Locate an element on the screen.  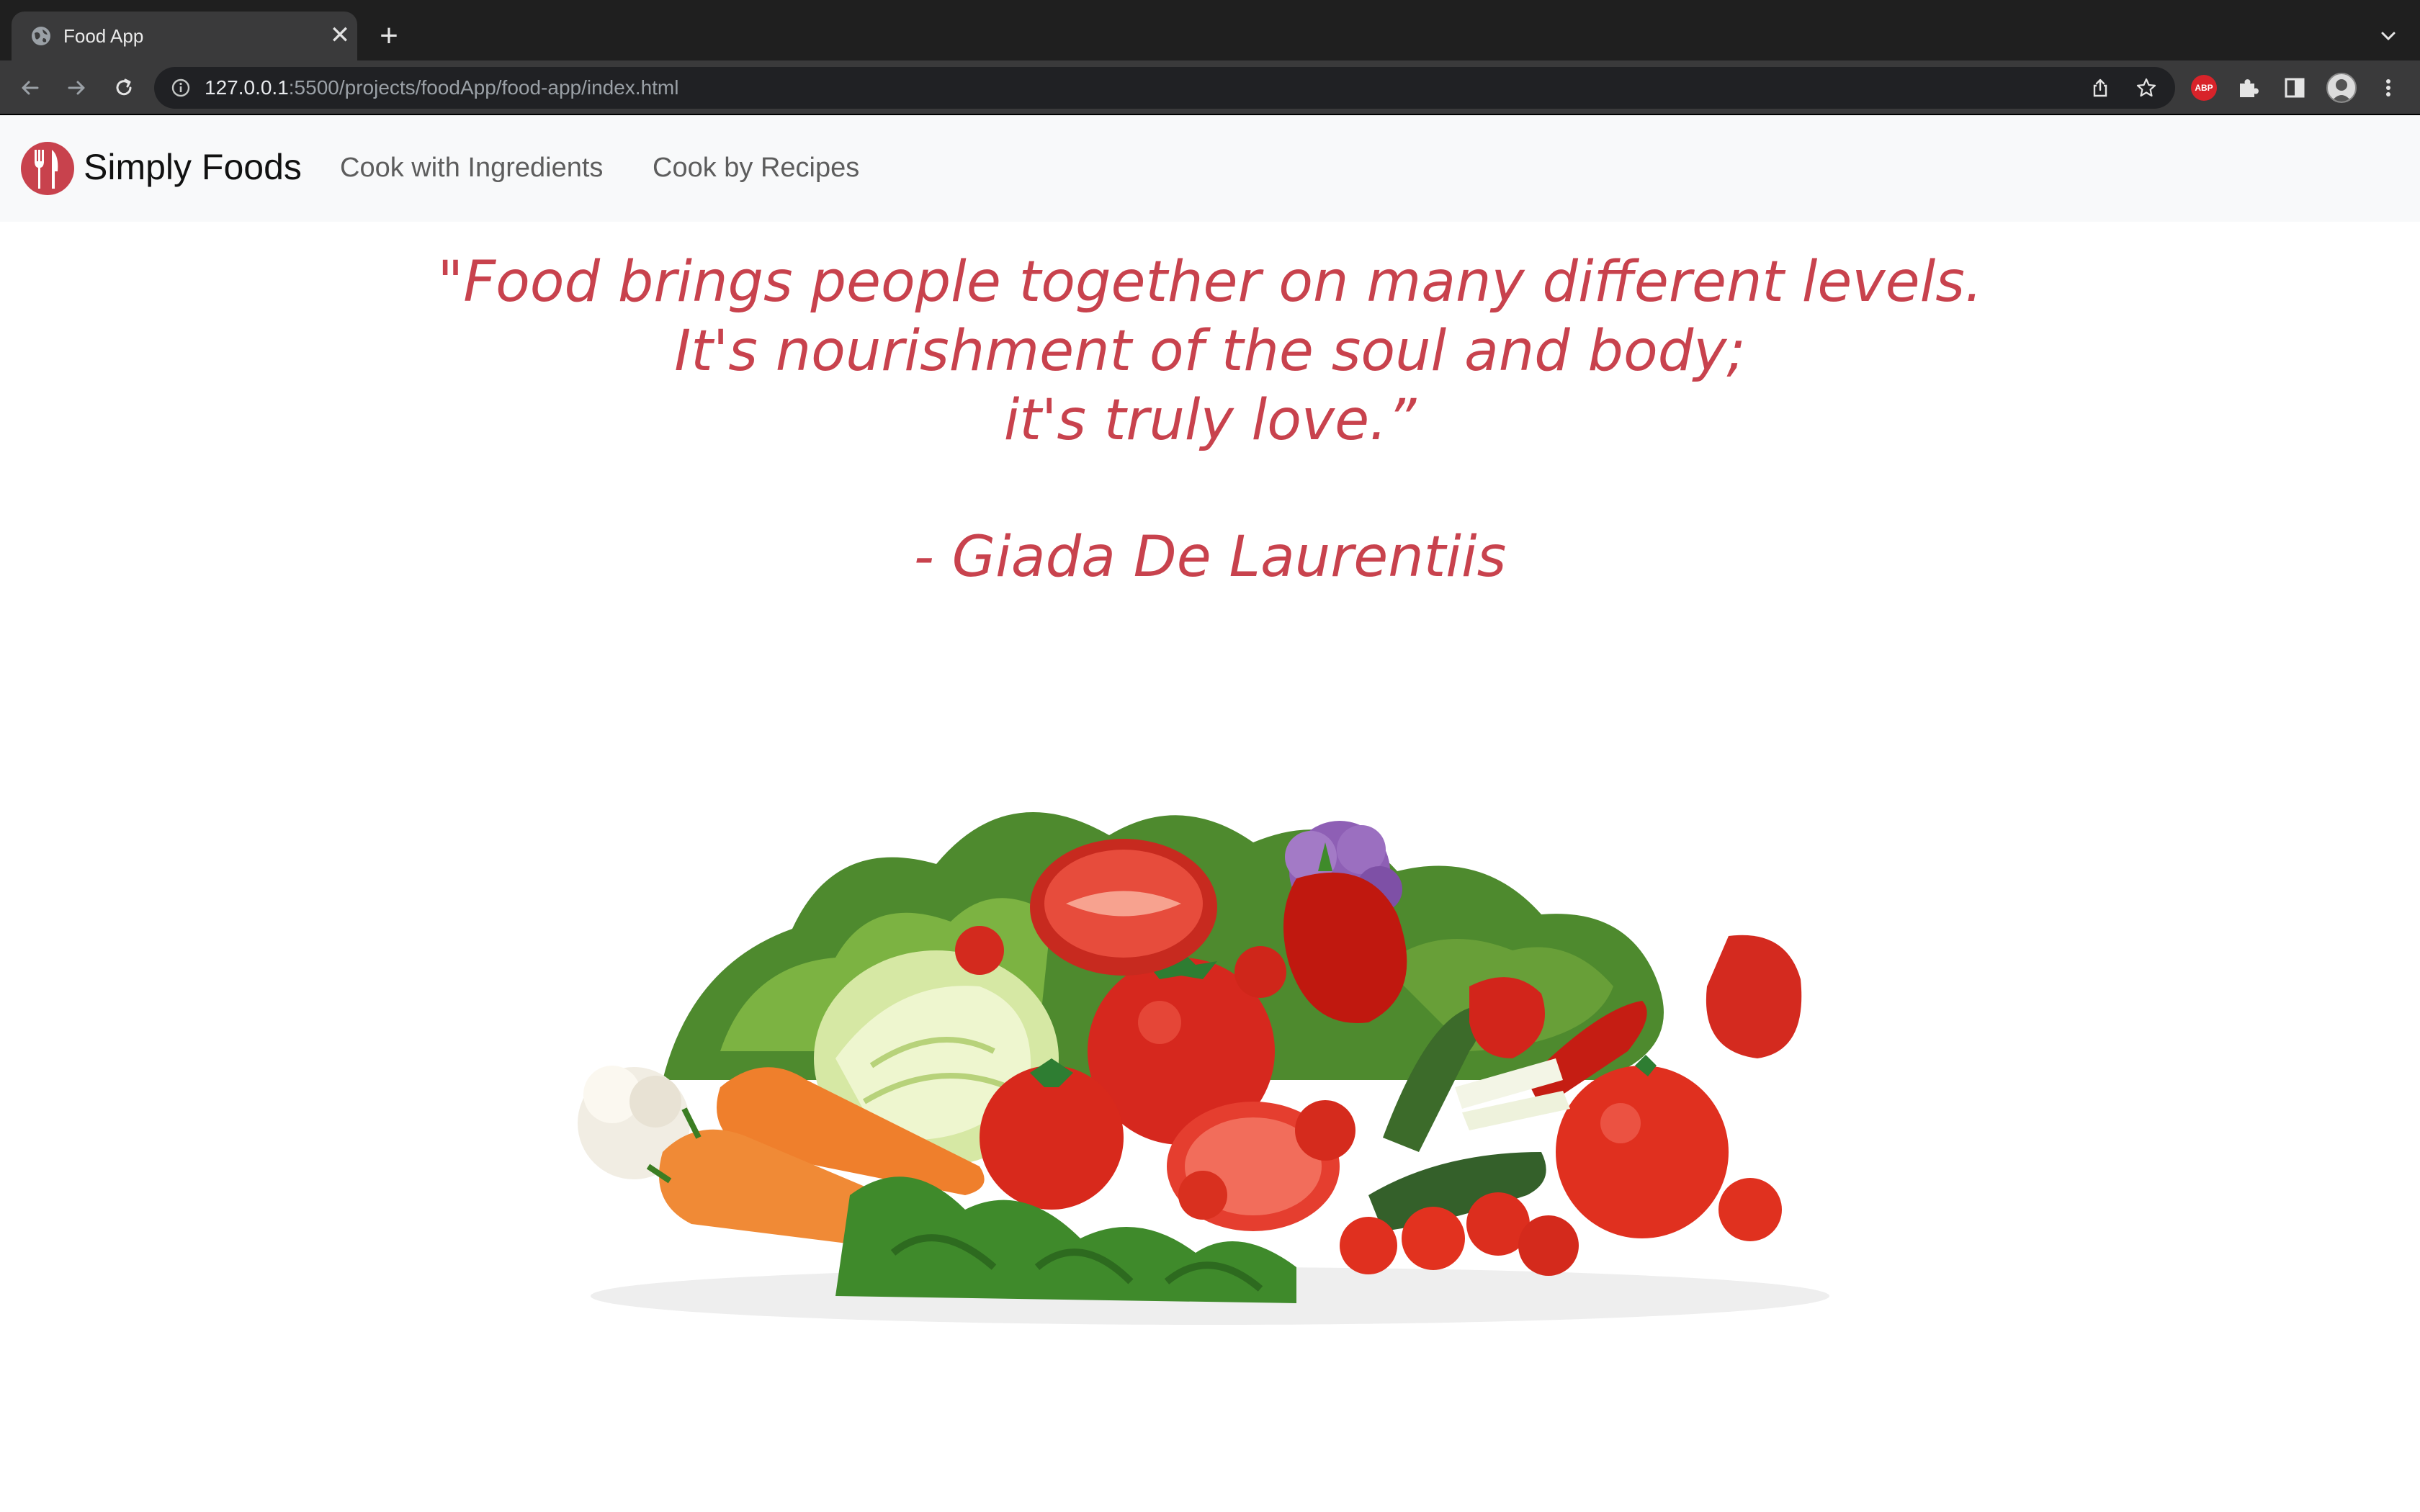
puzzle-extensions-icon is located at coordinates (2248, 87).